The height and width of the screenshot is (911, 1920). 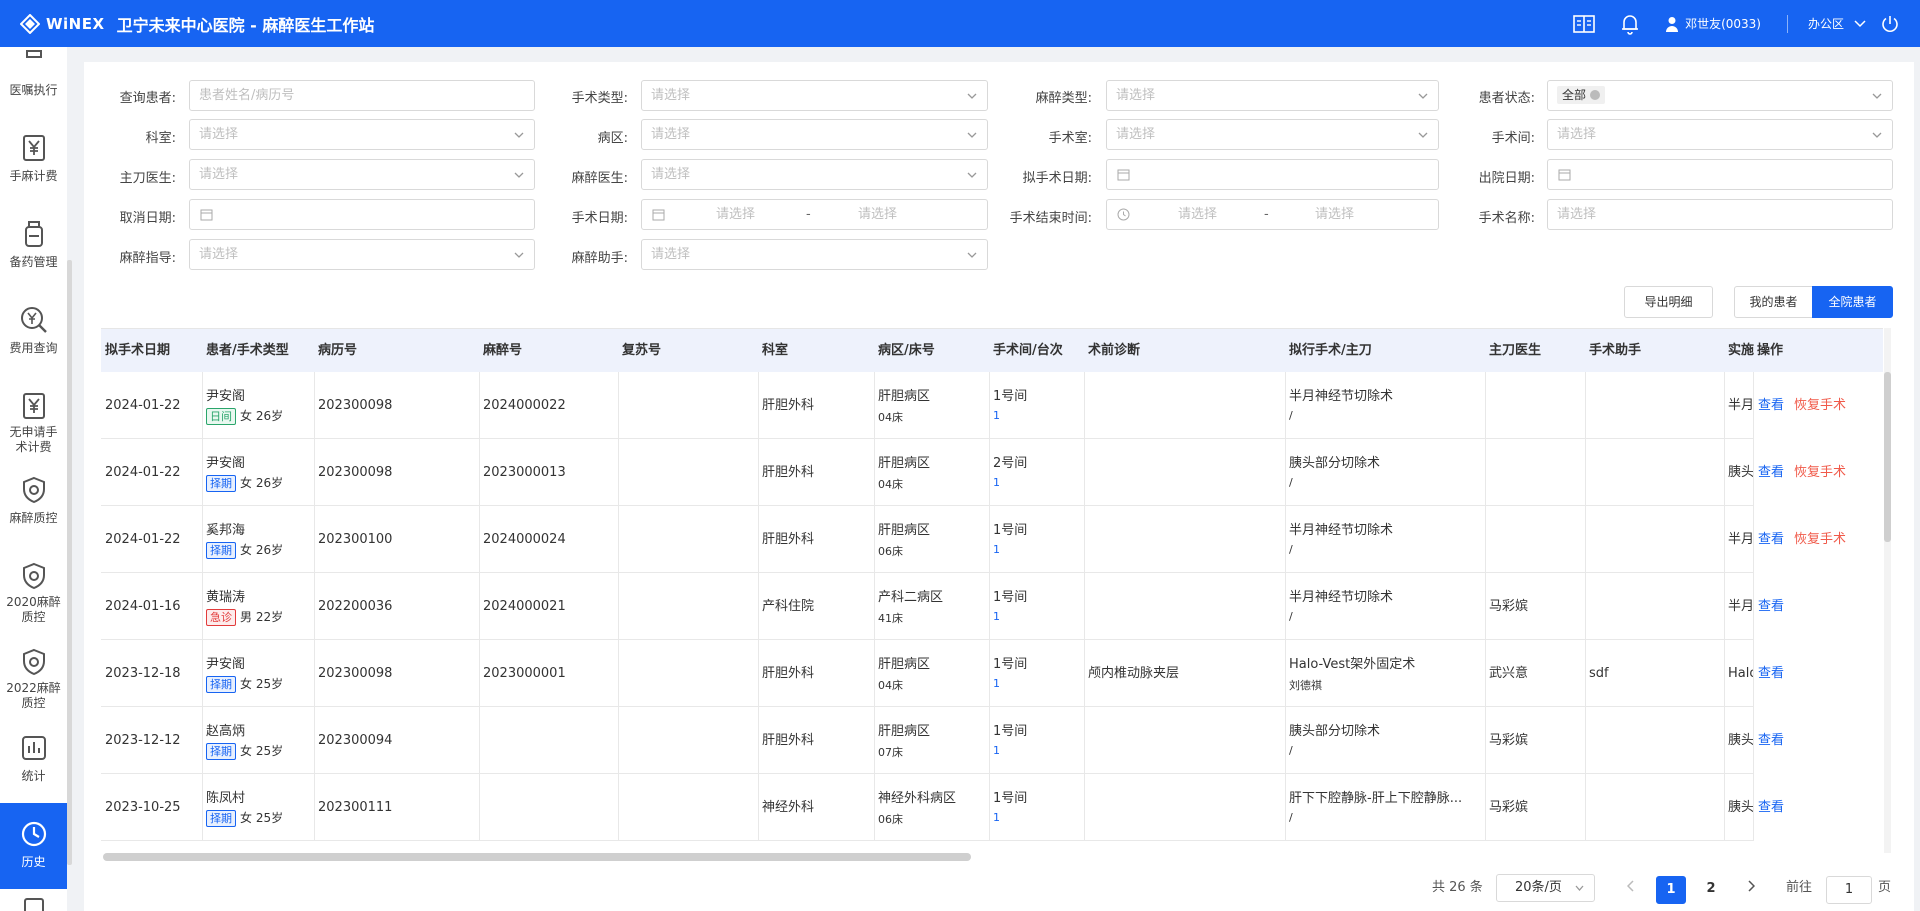 I want to click on prev-page-button, so click(x=1631, y=890).